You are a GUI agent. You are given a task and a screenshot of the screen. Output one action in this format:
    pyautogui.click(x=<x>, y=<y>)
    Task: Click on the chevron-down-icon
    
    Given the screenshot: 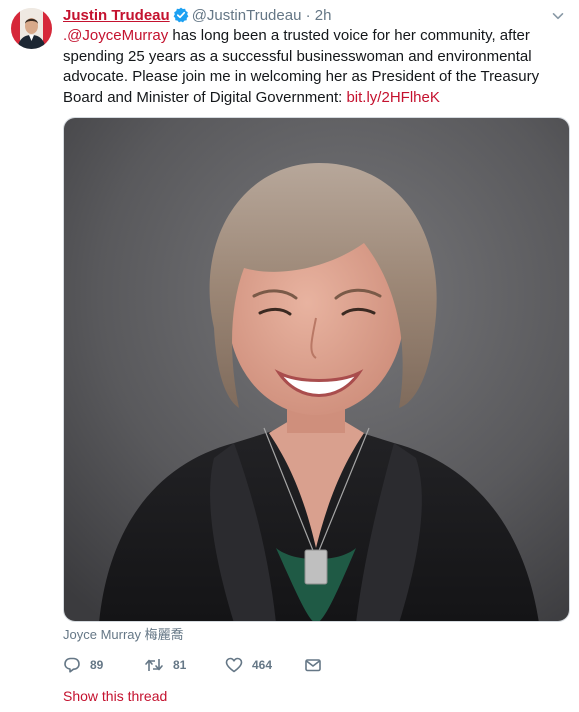 What is the action you would take?
    pyautogui.click(x=558, y=16)
    